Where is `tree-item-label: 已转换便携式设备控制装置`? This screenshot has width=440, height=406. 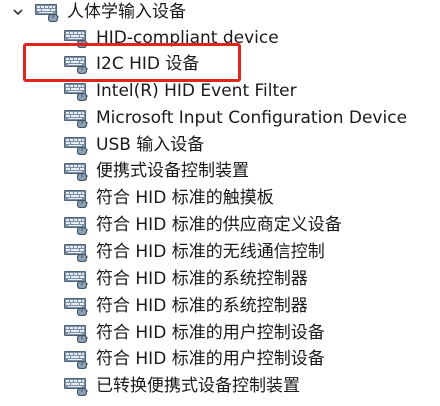 tree-item-label: 已转换便携式设备控制装置 is located at coordinates (198, 386).